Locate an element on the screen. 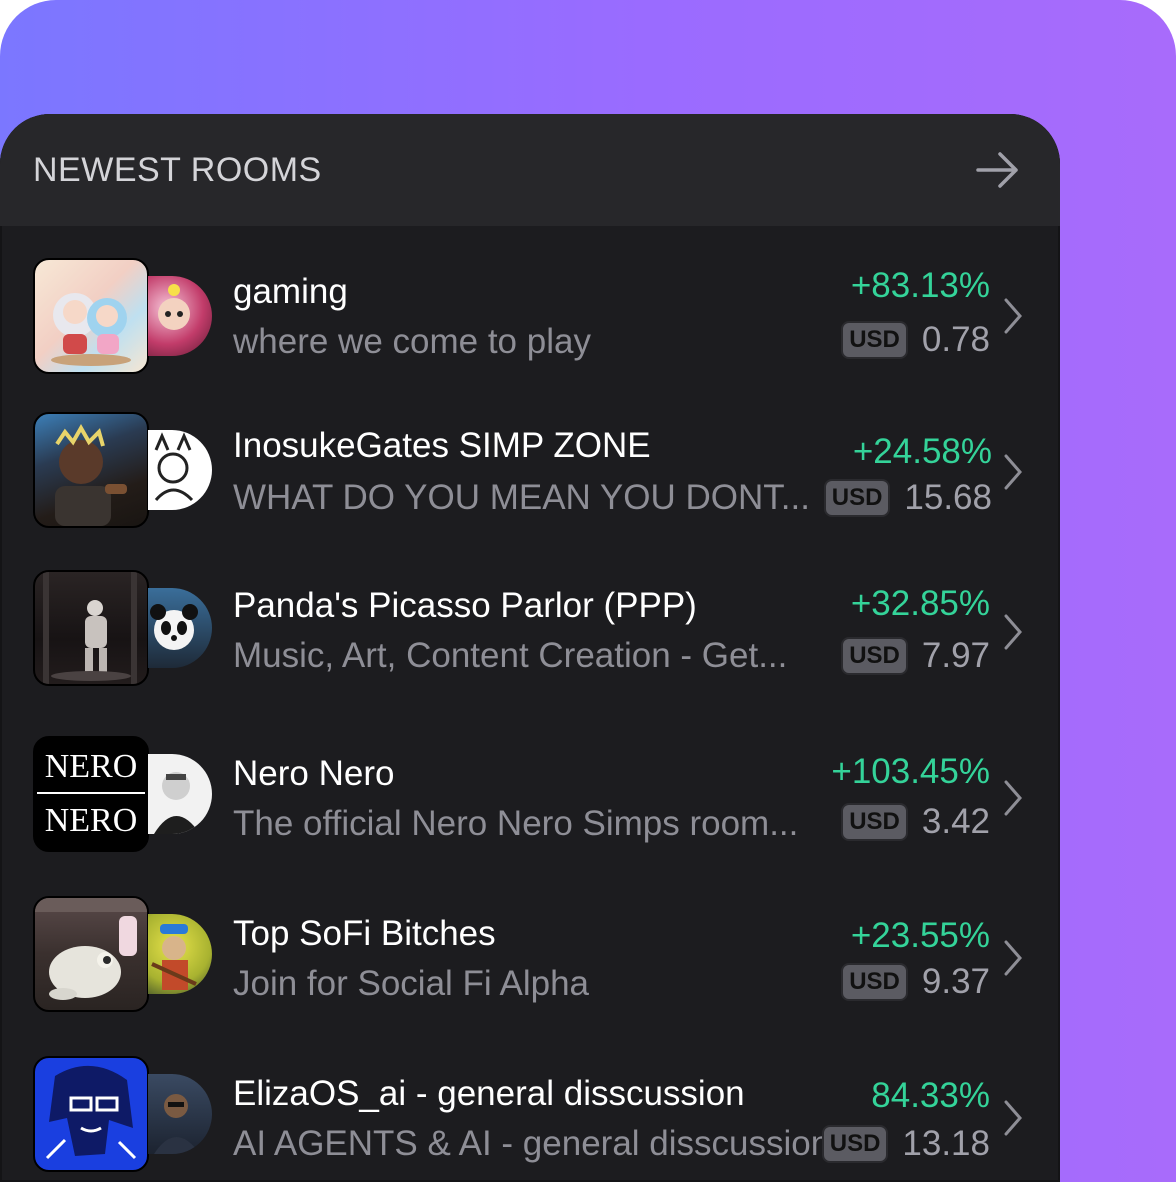 This screenshot has height=1182, width=1176. room-name: gaming is located at coordinates (290, 291).